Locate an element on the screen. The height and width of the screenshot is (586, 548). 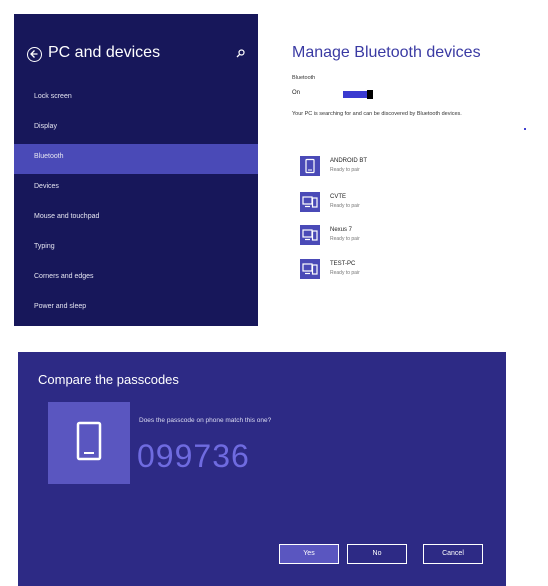
device-name: Nexus 7 is located at coordinates (341, 230).